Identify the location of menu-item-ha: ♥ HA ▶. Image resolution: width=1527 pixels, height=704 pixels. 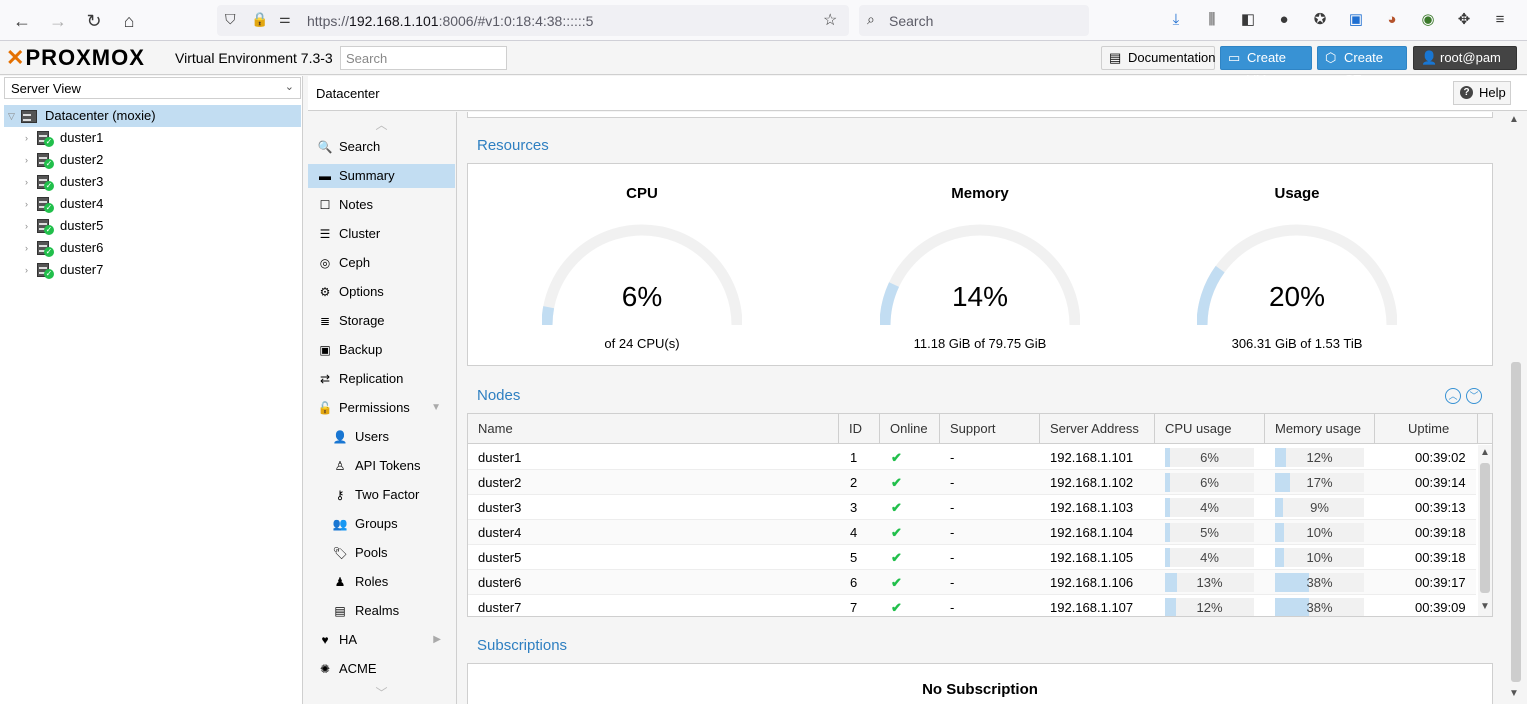
(381, 640).